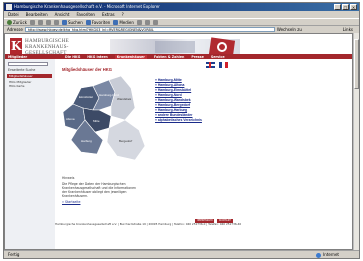  I want to click on star-icon, so click(88, 22).